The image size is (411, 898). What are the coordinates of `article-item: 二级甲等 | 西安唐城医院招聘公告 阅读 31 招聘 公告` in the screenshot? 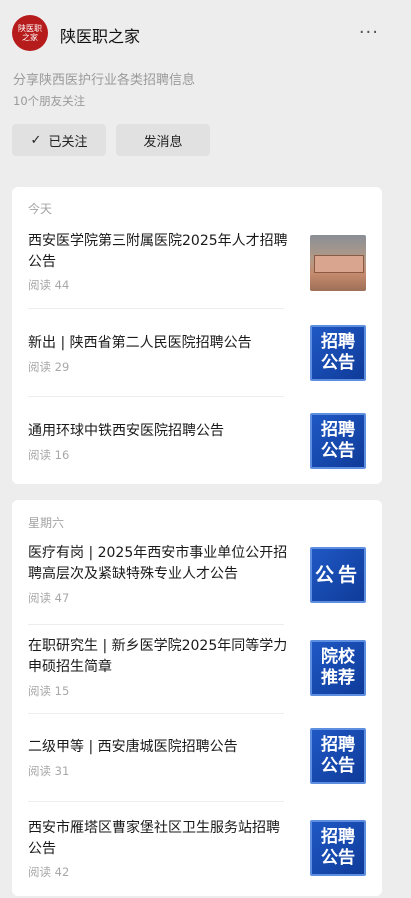 It's located at (197, 763).